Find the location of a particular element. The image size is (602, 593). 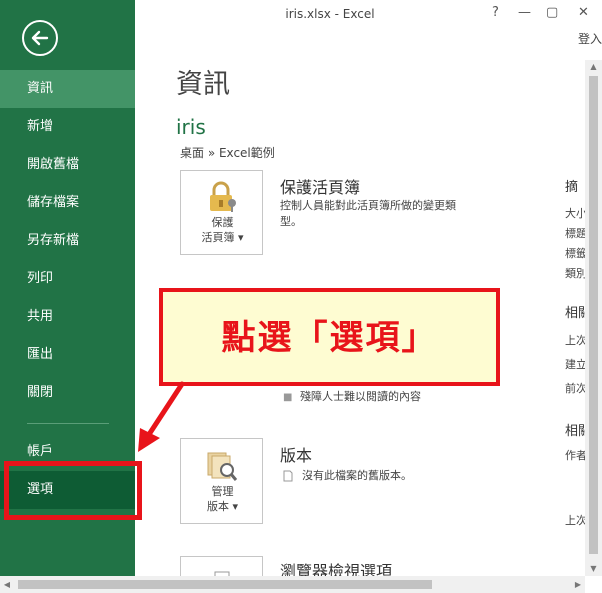

prop-last-modified: 上次 is located at coordinates (576, 340).